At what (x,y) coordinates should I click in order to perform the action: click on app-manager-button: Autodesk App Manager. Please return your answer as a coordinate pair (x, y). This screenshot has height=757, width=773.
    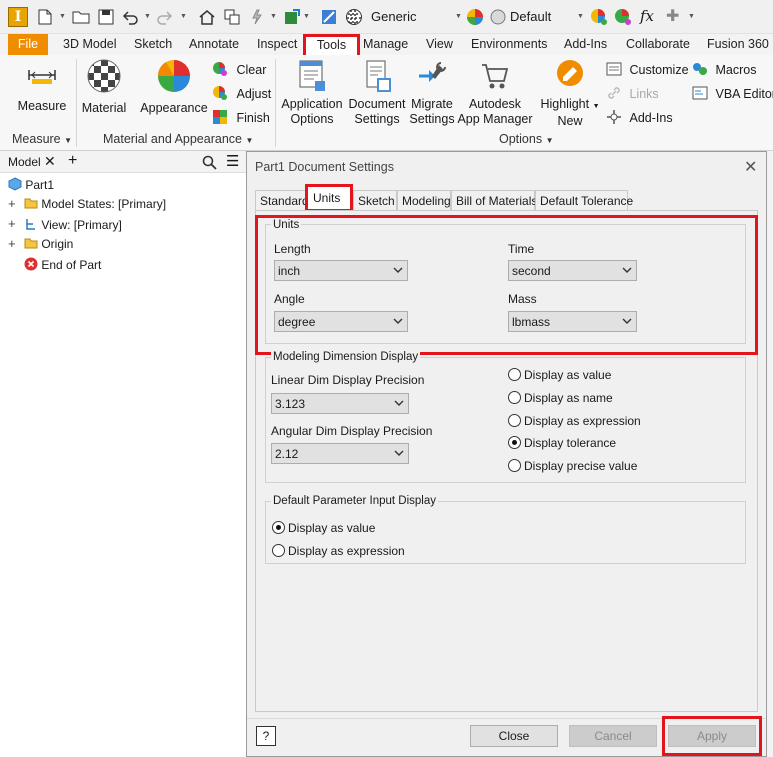
    Looking at the image, I should click on (495, 93).